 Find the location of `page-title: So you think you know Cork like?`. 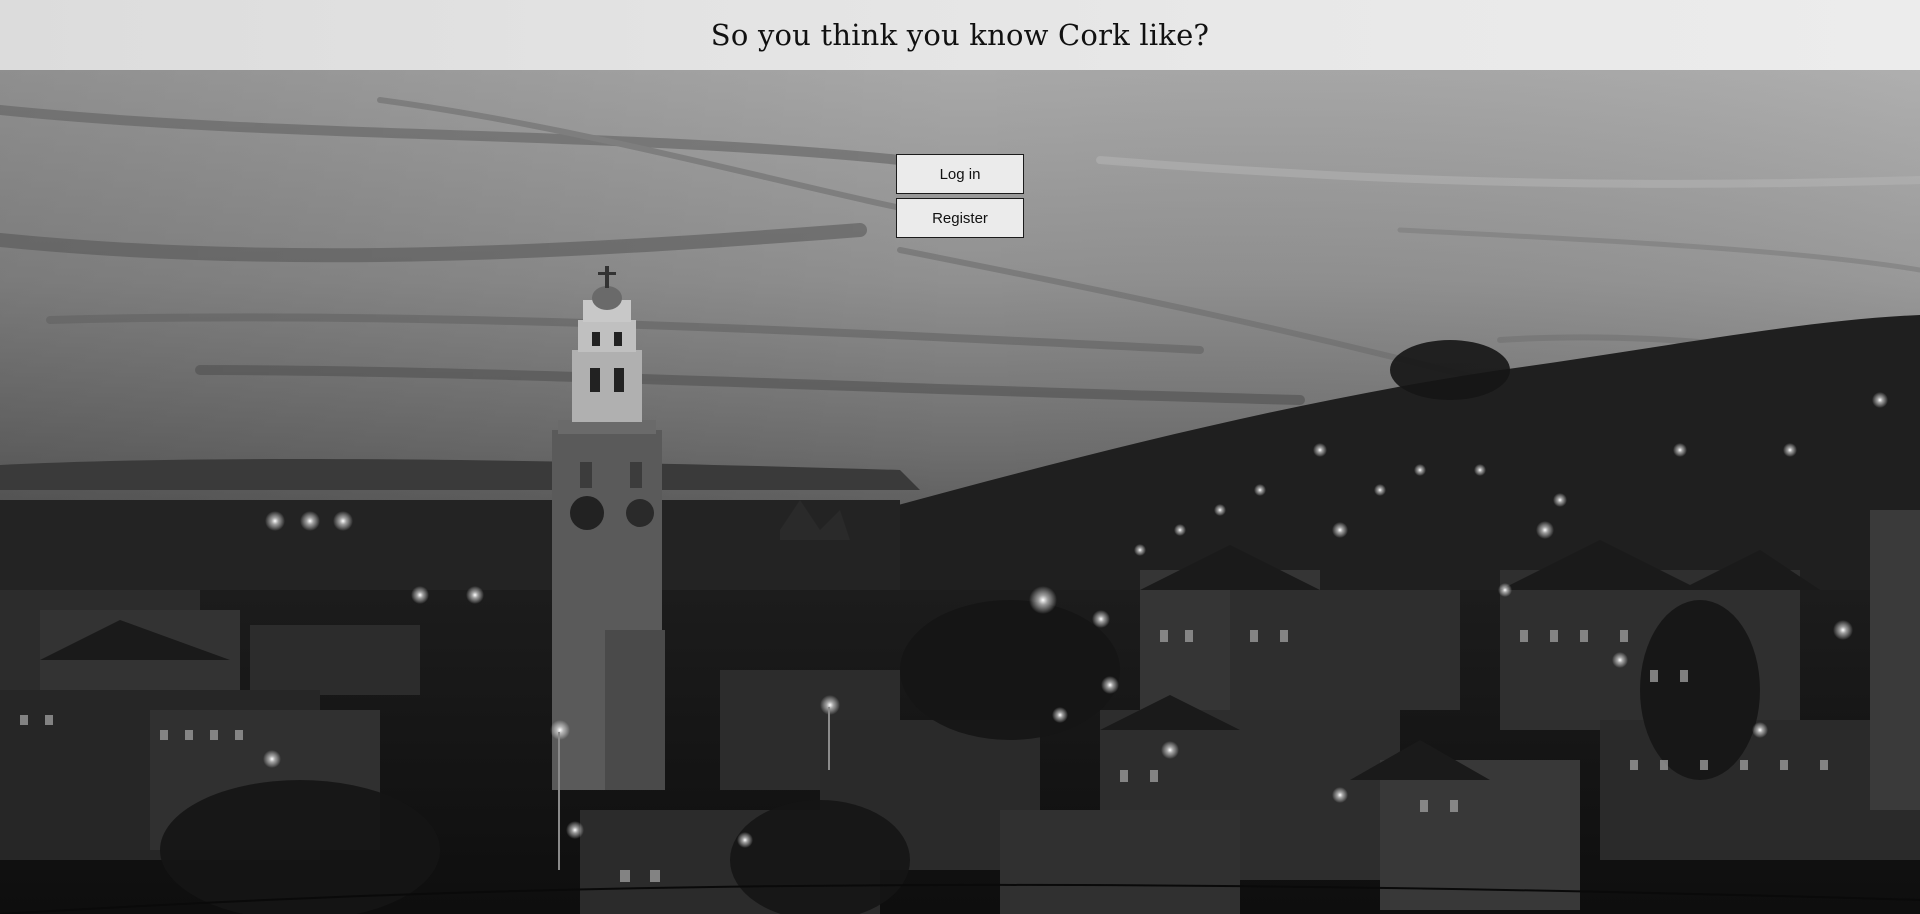

page-title: So you think you know Cork like? is located at coordinates (960, 35).